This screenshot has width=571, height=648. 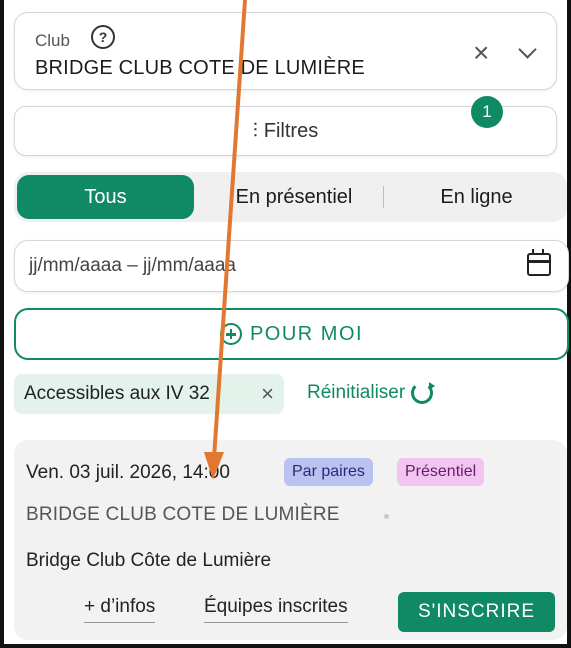 I want to click on annotation-arrow, so click(x=225, y=240).